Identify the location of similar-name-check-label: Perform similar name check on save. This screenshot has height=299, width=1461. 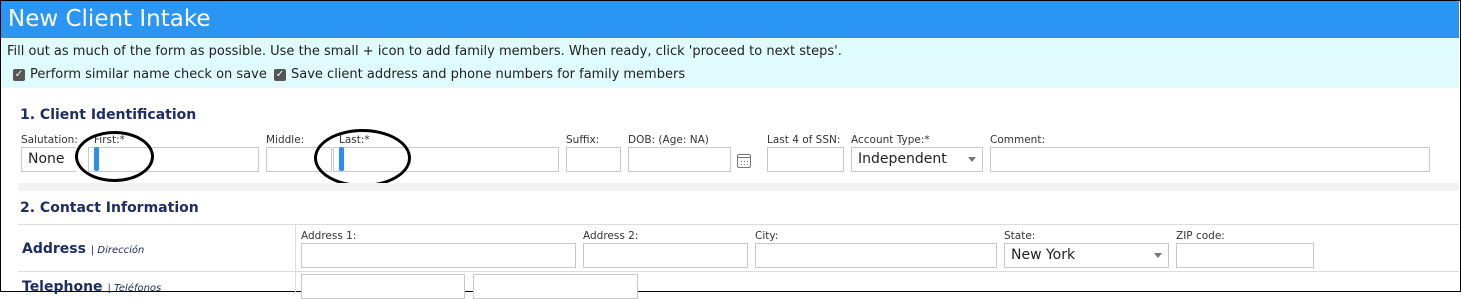
(148, 74).